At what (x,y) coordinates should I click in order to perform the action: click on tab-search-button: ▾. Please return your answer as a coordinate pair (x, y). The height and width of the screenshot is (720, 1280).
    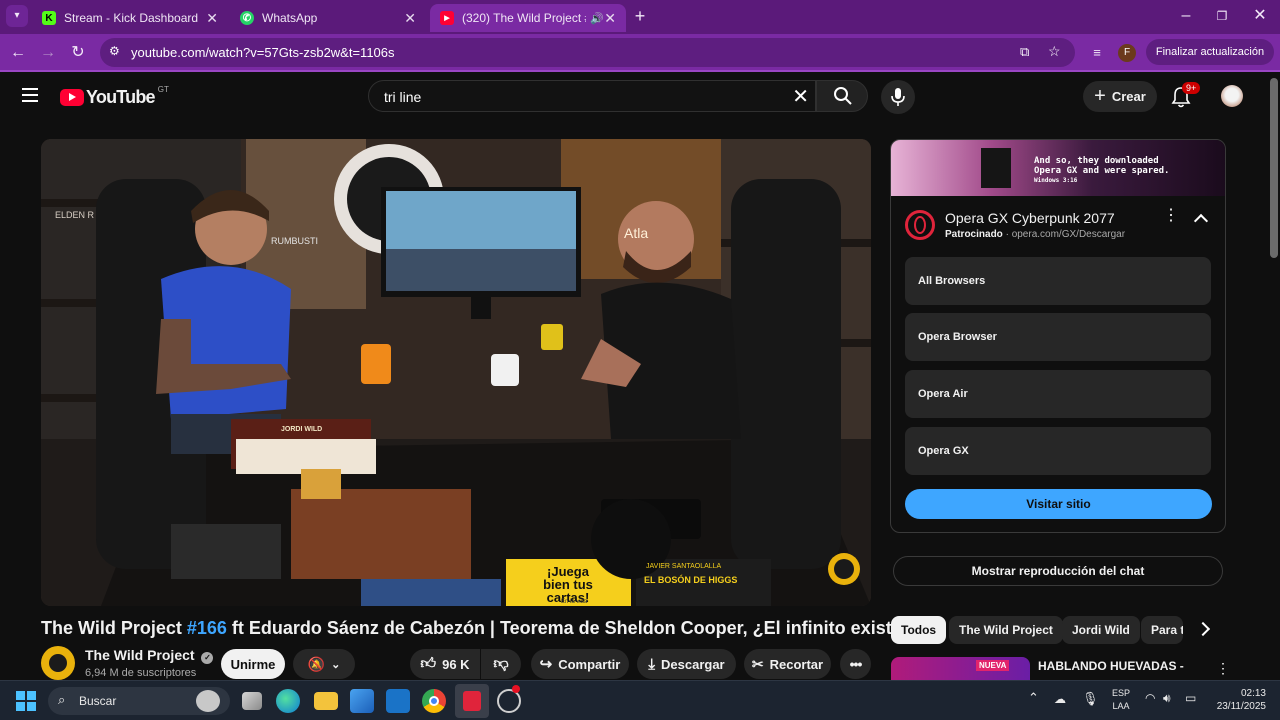
    Looking at the image, I should click on (17, 16).